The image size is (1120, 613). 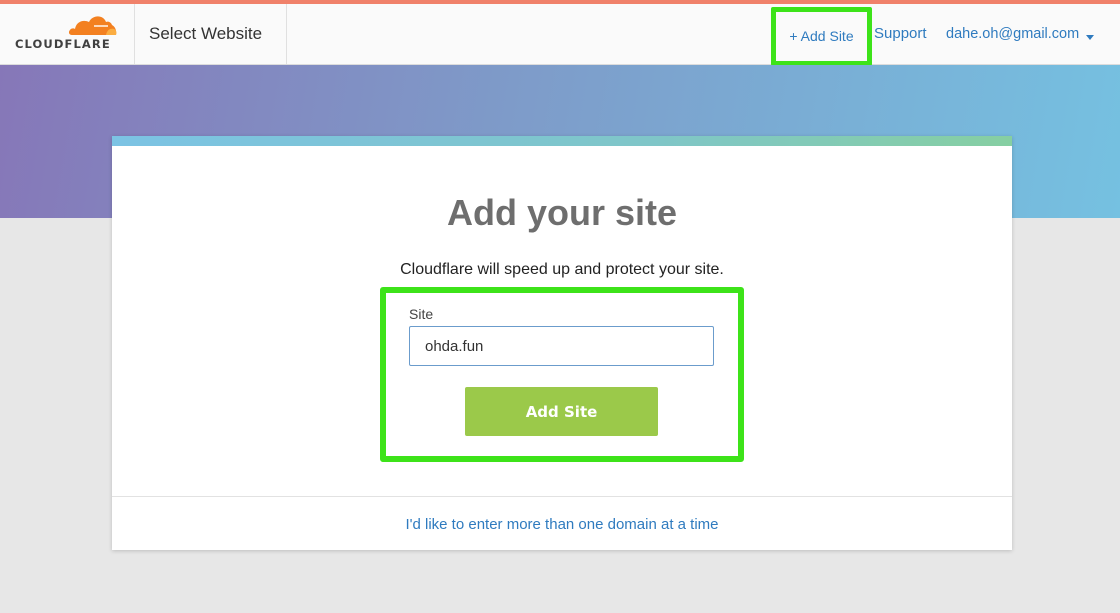 I want to click on add-site-button: Add Site, so click(x=561, y=411).